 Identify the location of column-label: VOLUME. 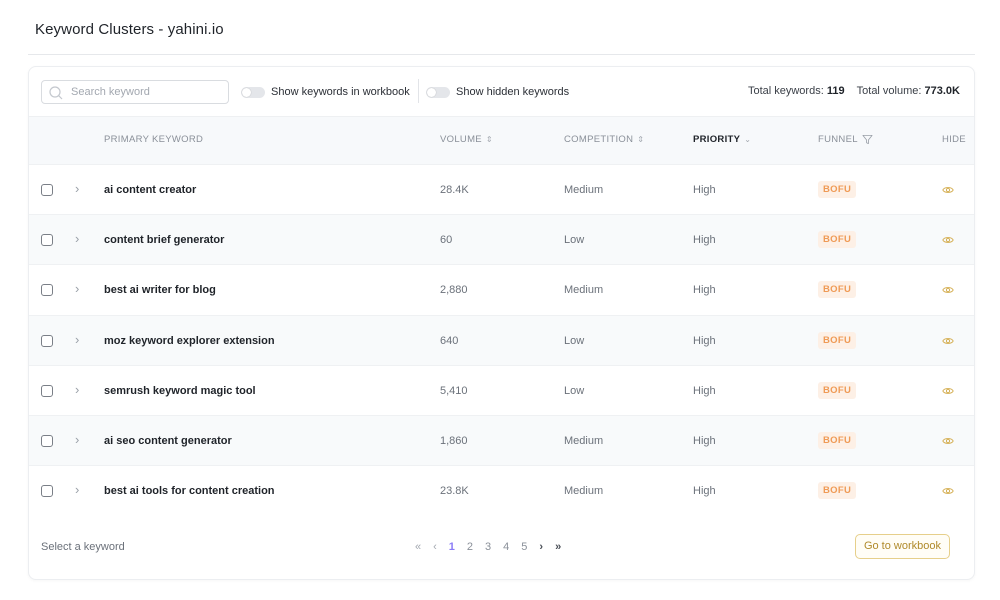
(461, 139).